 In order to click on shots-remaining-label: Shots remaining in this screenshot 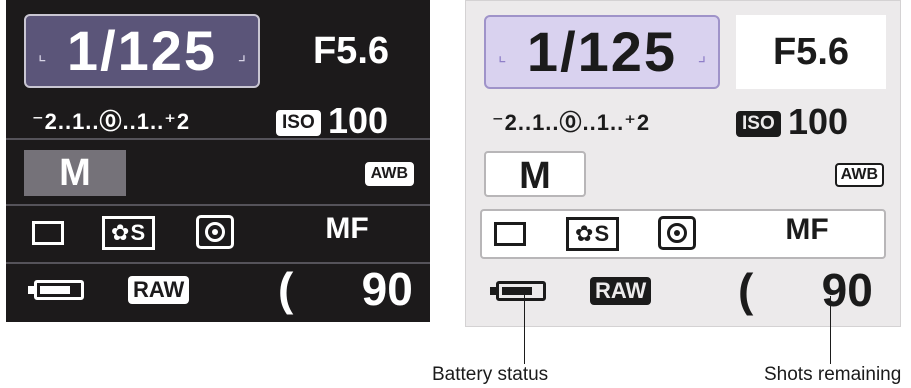, I will do `click(833, 374)`.